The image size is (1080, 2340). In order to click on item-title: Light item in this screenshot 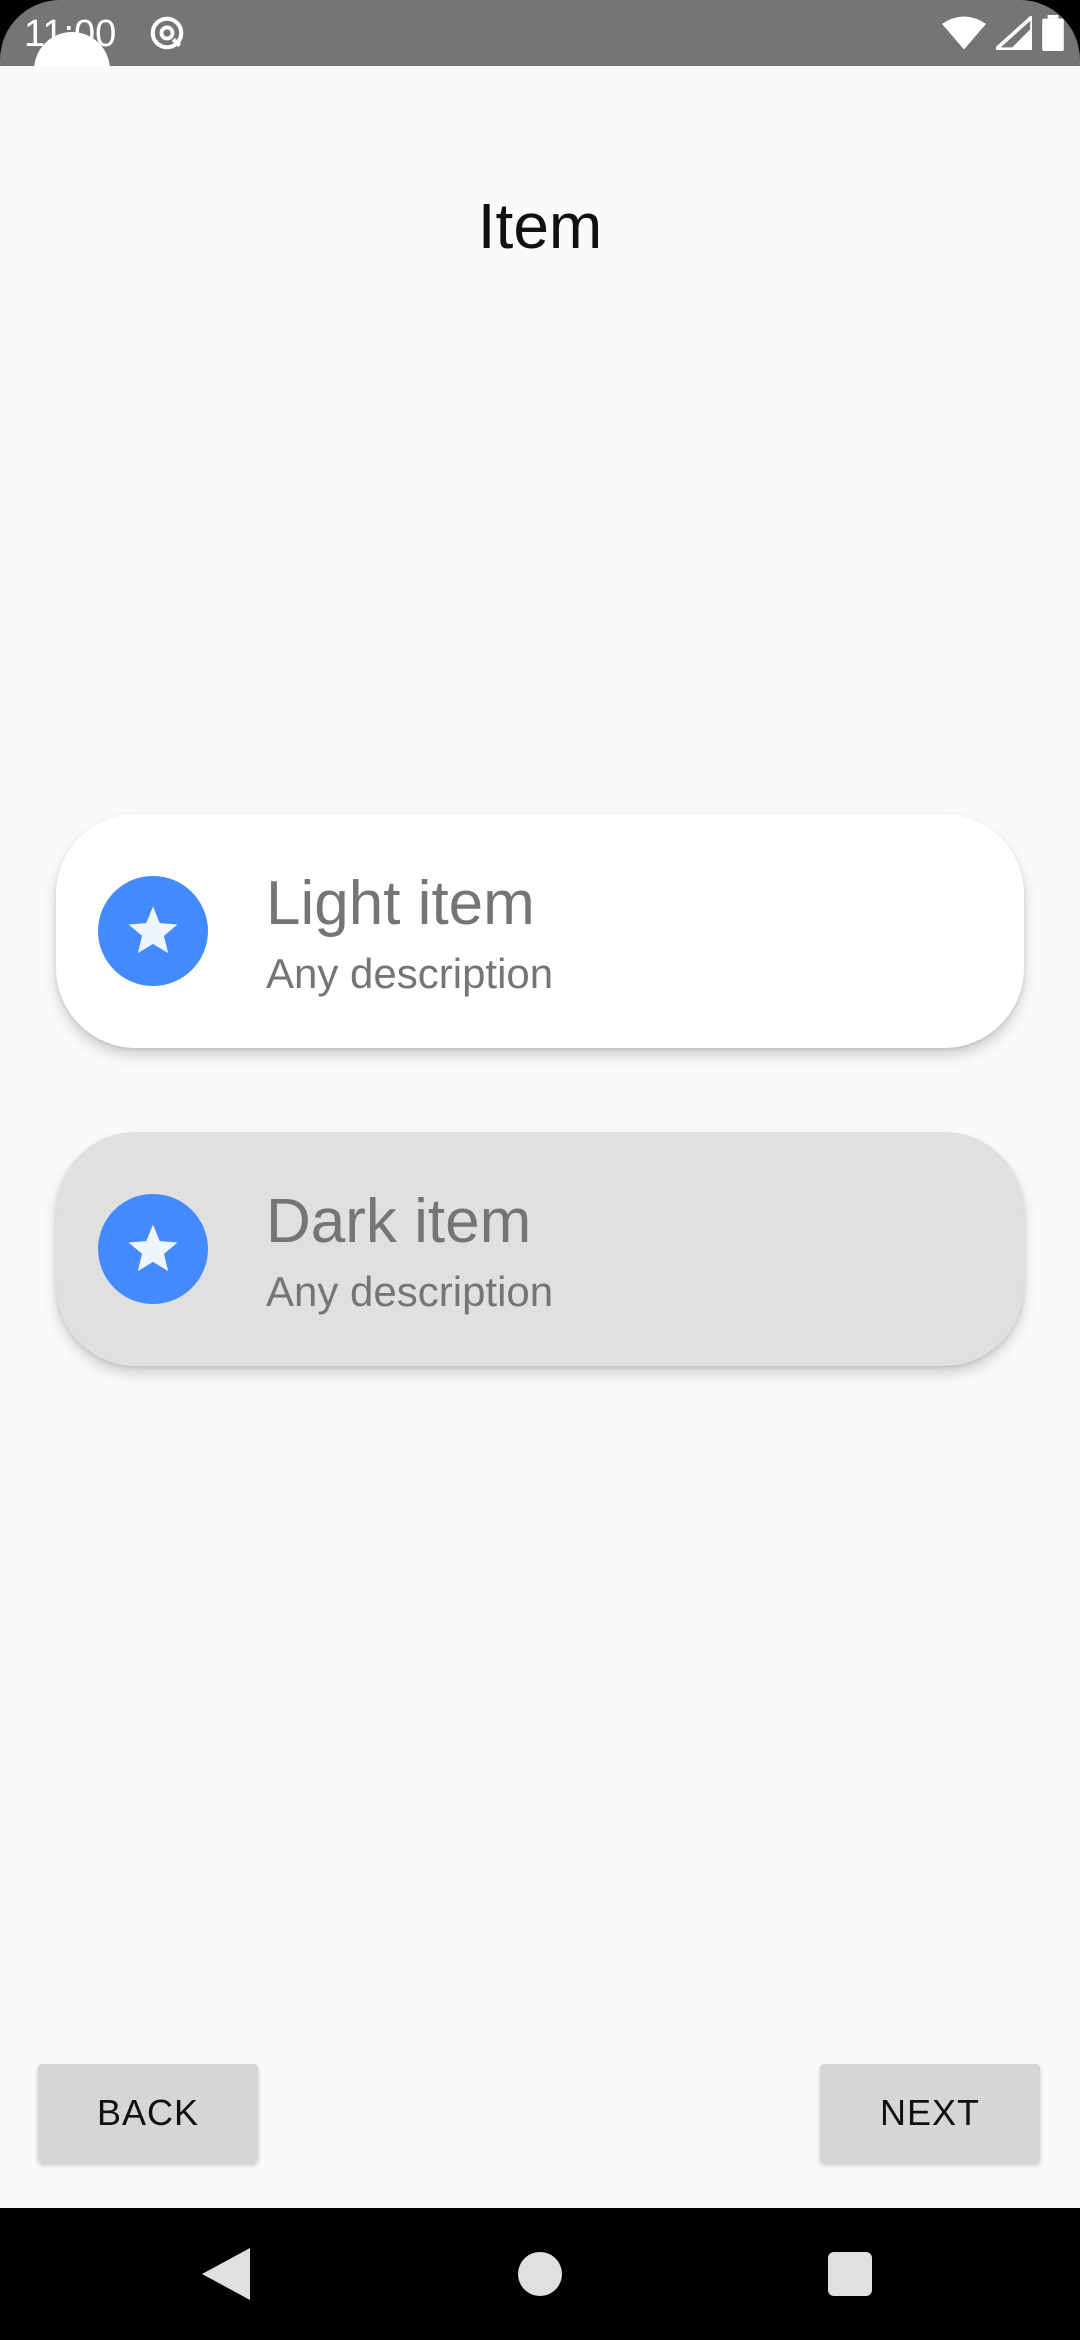, I will do `click(400, 903)`.